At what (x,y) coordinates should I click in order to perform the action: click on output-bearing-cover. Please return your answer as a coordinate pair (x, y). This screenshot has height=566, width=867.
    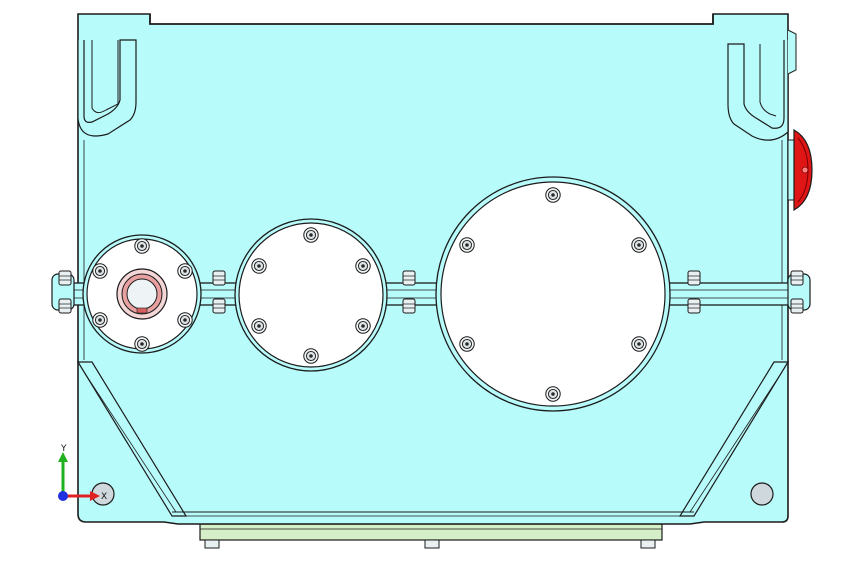
    Looking at the image, I should click on (553, 294).